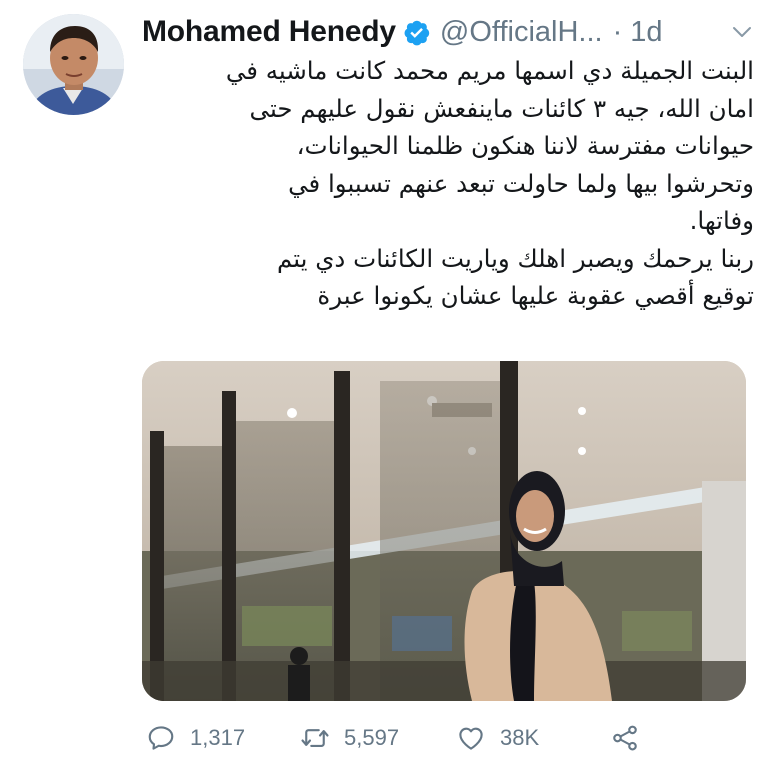 This screenshot has width=768, height=766. Describe the element at coordinates (218, 737) in the screenshot. I see `reply-count: 1,317` at that location.